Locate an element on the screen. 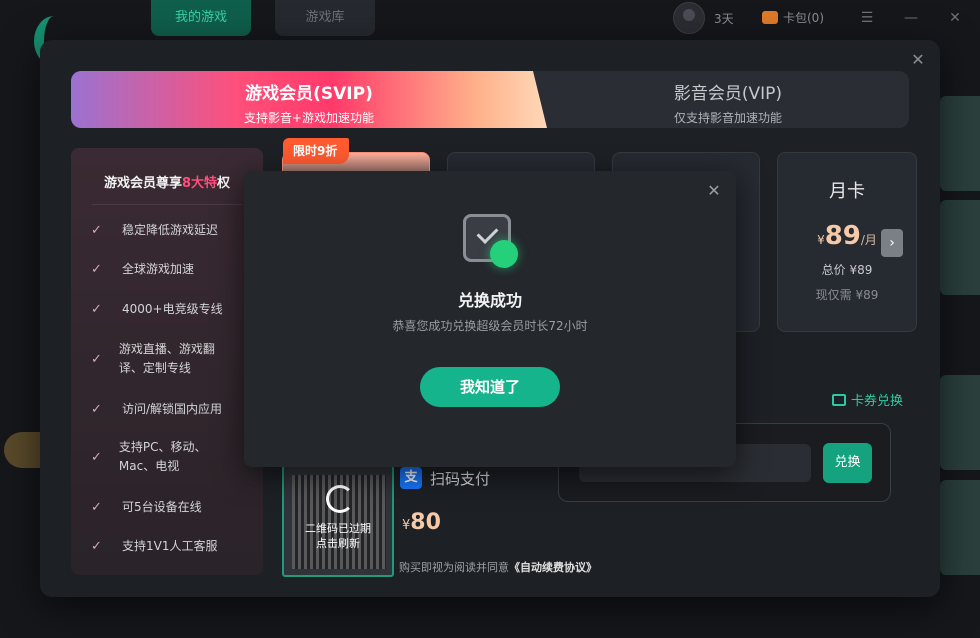 Image resolution: width=980 pixels, height=638 pixels. alipay-icon: 支 is located at coordinates (411, 478).